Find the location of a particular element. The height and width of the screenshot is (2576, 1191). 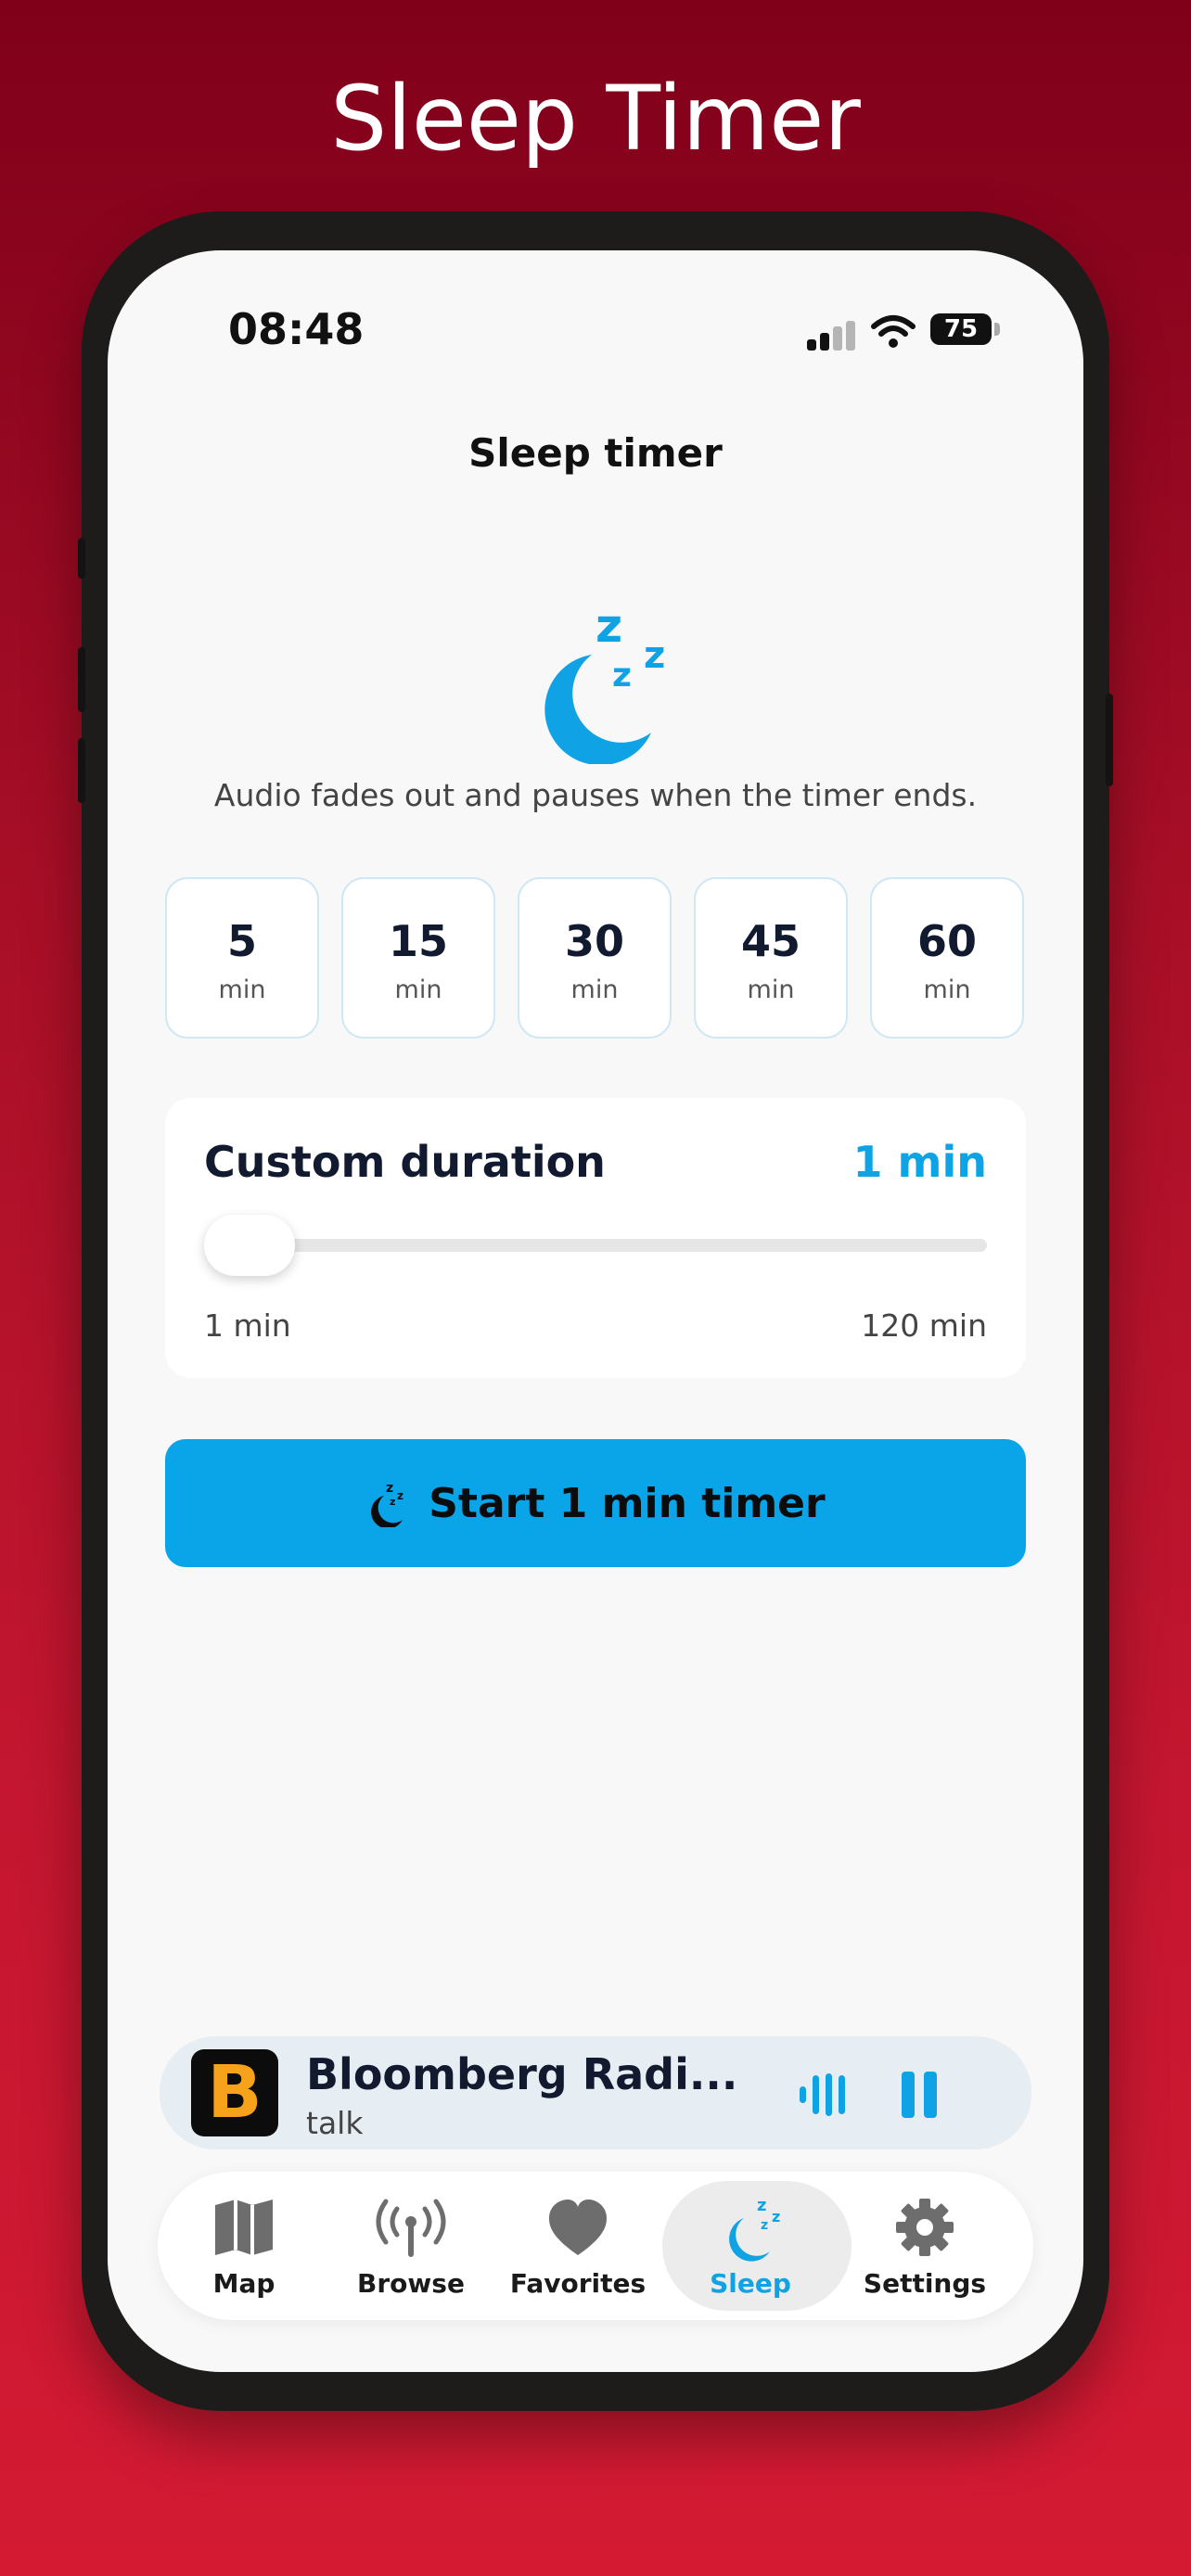

tab-favorites: Favorites is located at coordinates (577, 2246).